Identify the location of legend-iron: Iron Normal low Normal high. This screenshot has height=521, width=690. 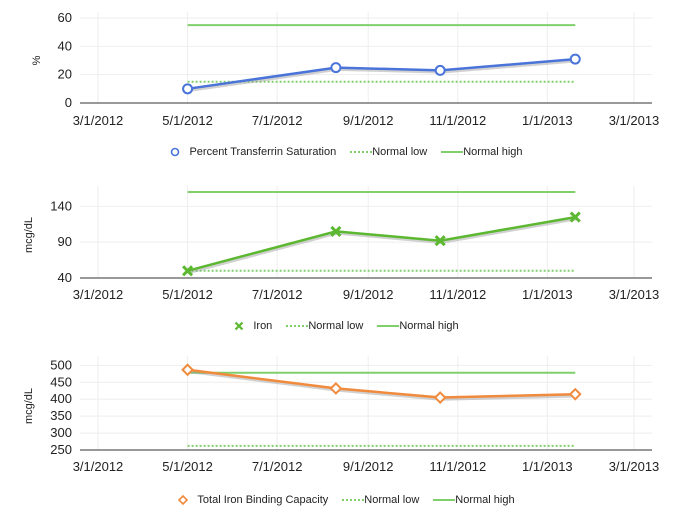
(345, 326).